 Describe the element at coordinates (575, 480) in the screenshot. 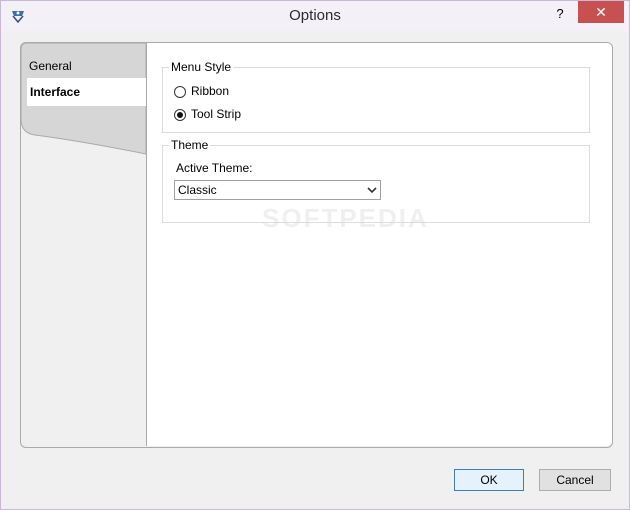

I see `cancel-button: Cancel` at that location.